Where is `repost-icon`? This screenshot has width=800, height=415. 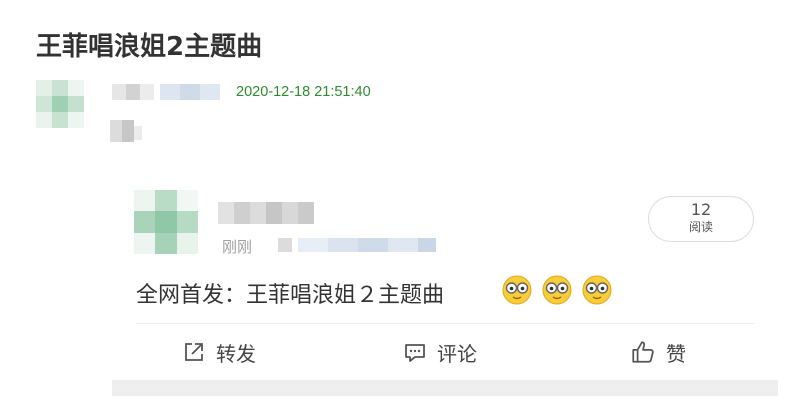 repost-icon is located at coordinates (194, 352).